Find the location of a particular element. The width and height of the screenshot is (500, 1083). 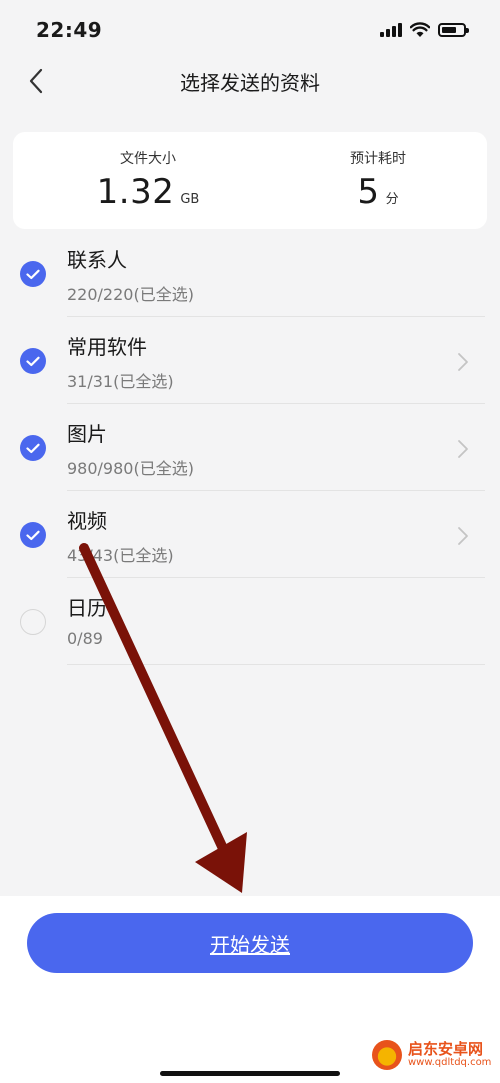

item-name: 常用软件 is located at coordinates (107, 347).